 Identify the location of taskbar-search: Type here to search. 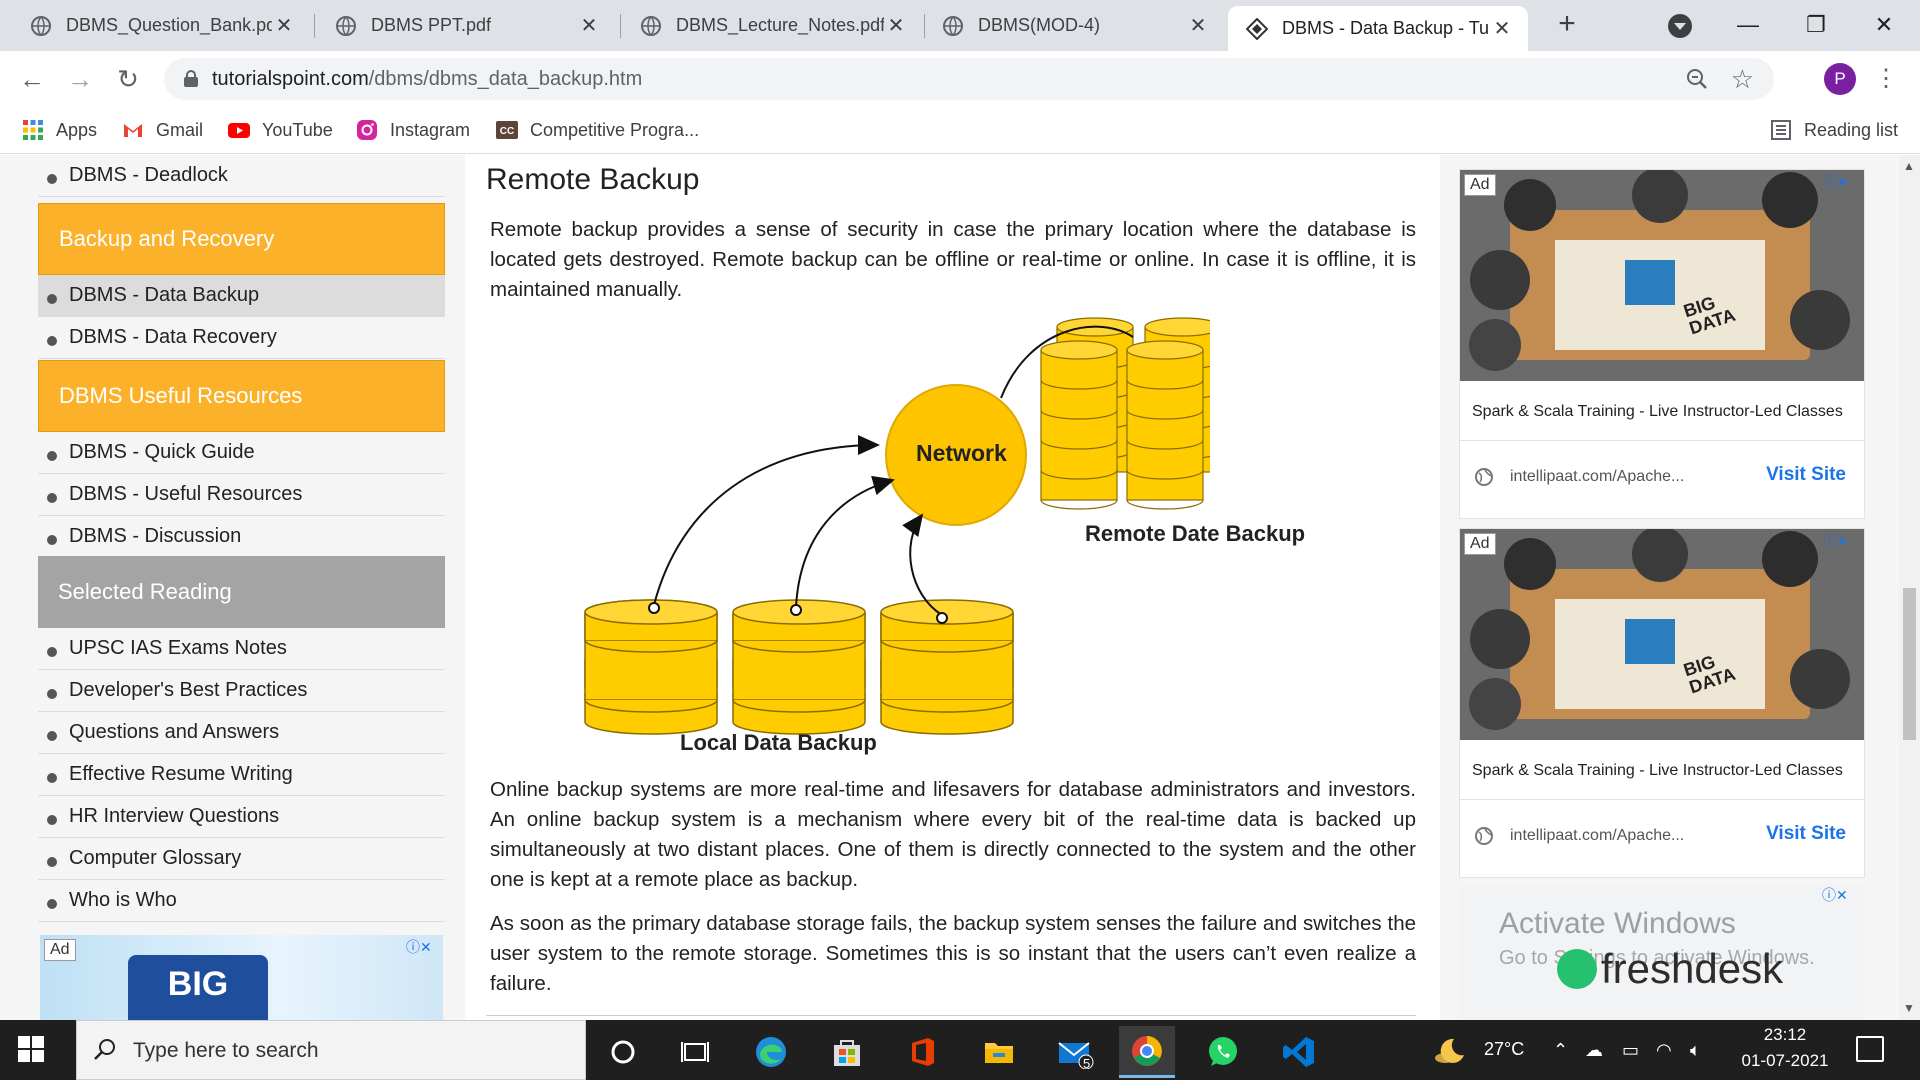
(331, 1050).